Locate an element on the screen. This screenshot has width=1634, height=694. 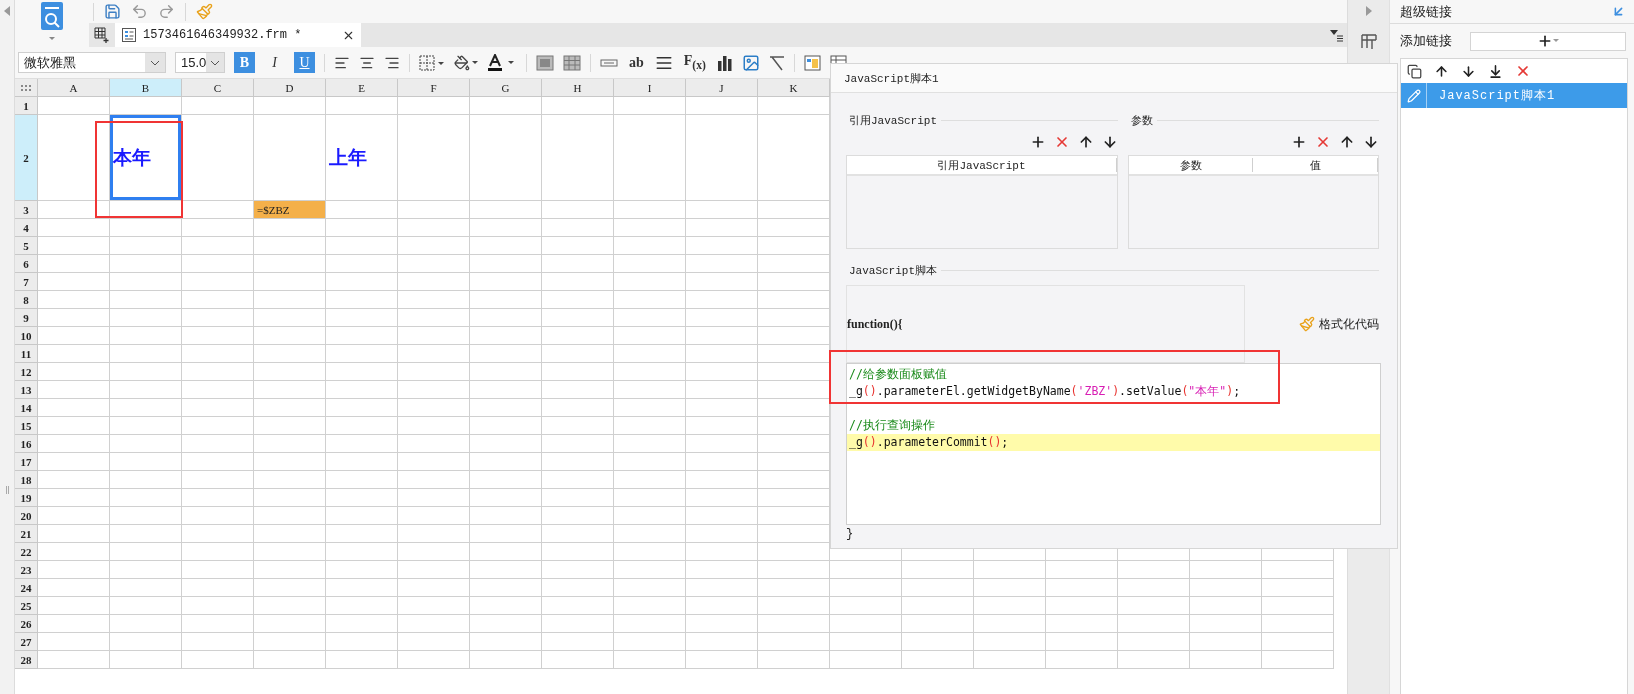
font-size-select: 15.0 is located at coordinates (200, 62).